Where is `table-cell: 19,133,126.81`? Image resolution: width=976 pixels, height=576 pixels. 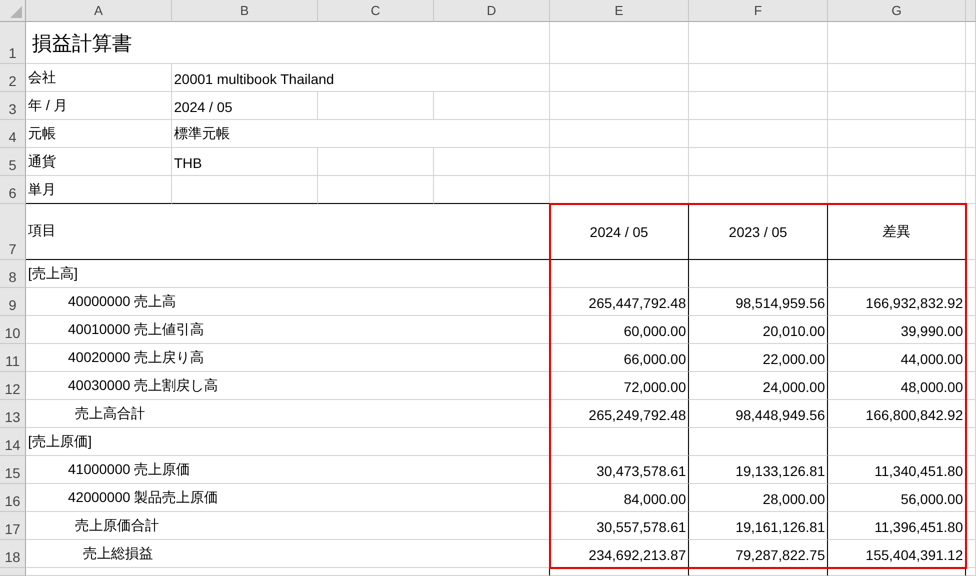
table-cell: 19,133,126.81 is located at coordinates (758, 470).